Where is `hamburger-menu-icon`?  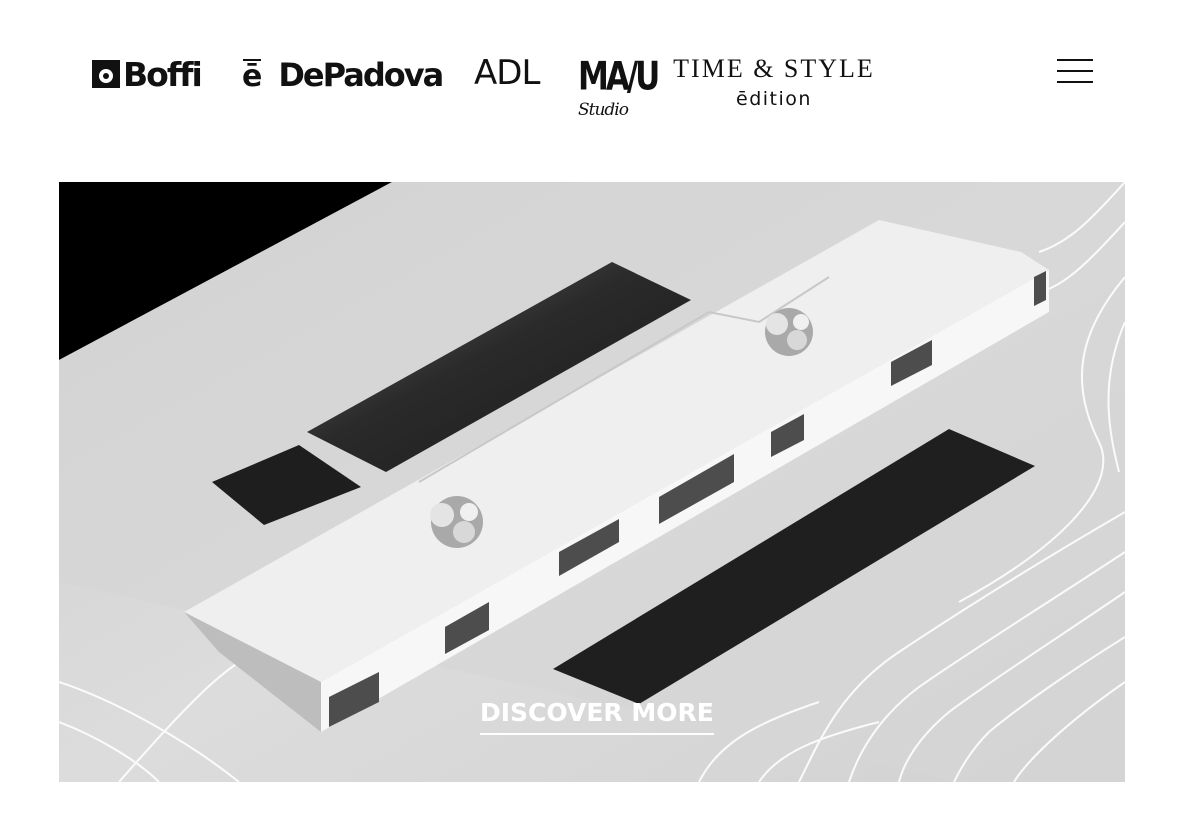 hamburger-menu-icon is located at coordinates (1075, 71).